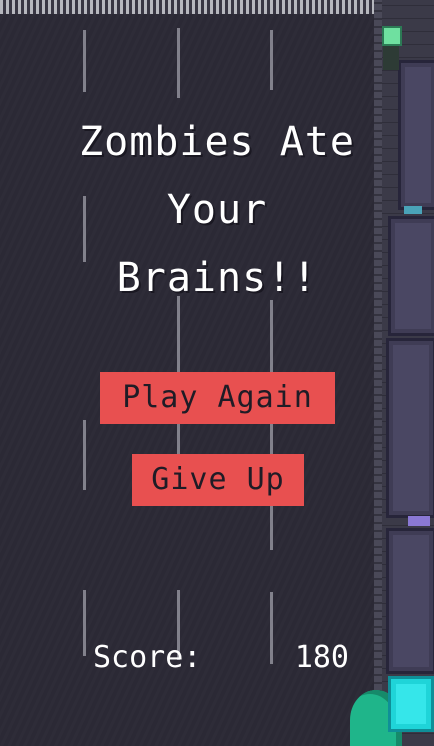 The image size is (434, 746). I want to click on give-up-button: Give Up, so click(218, 480).